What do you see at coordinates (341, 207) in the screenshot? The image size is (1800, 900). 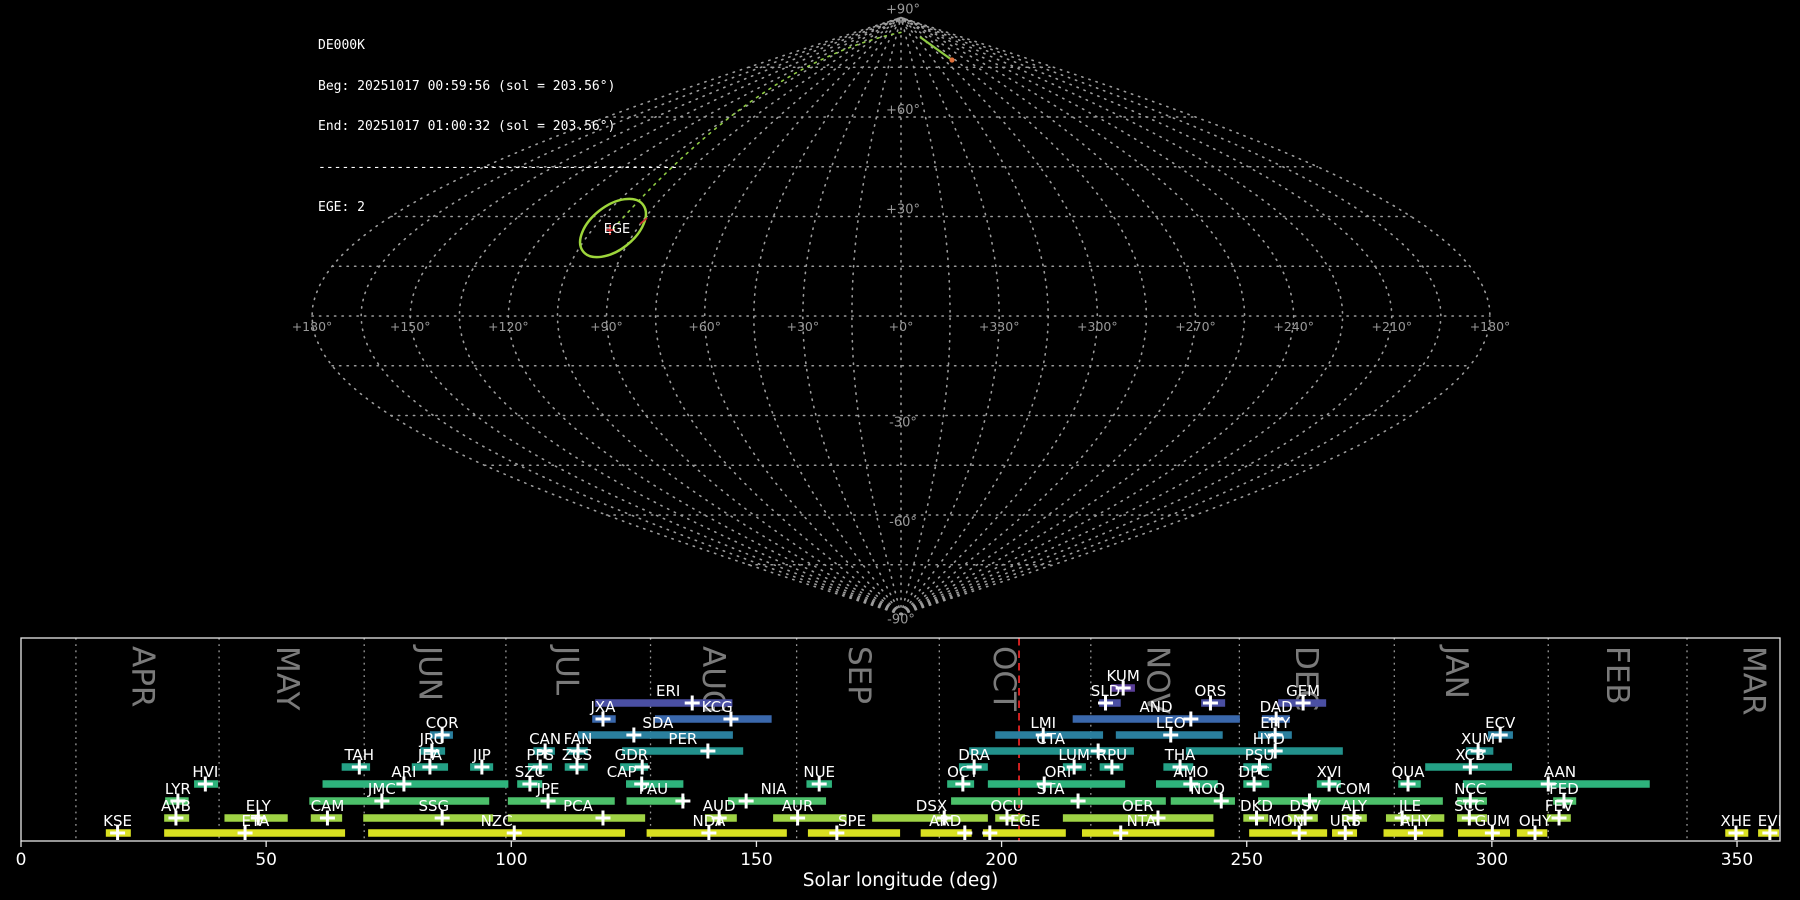 I see `shower-count: EGE: 2` at bounding box center [341, 207].